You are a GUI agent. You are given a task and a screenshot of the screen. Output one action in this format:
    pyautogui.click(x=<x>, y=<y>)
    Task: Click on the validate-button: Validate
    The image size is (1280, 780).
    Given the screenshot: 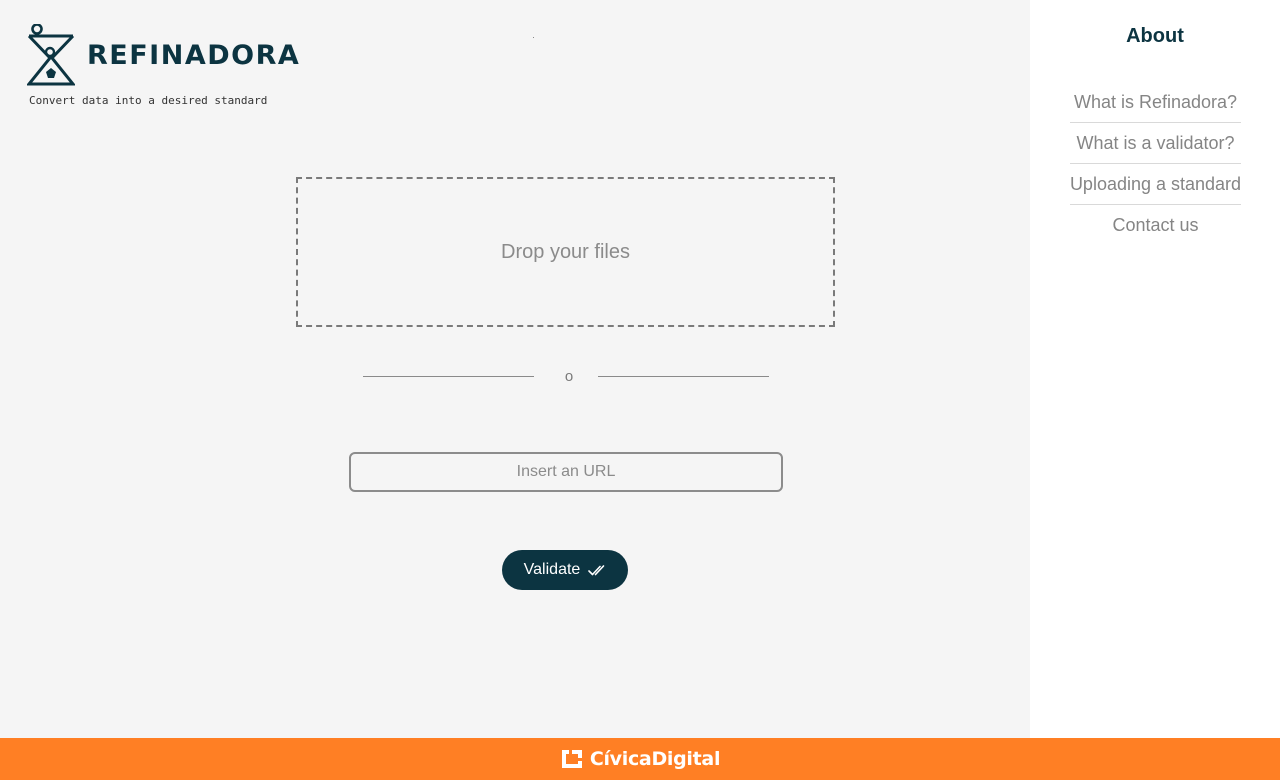 What is the action you would take?
    pyautogui.click(x=565, y=570)
    